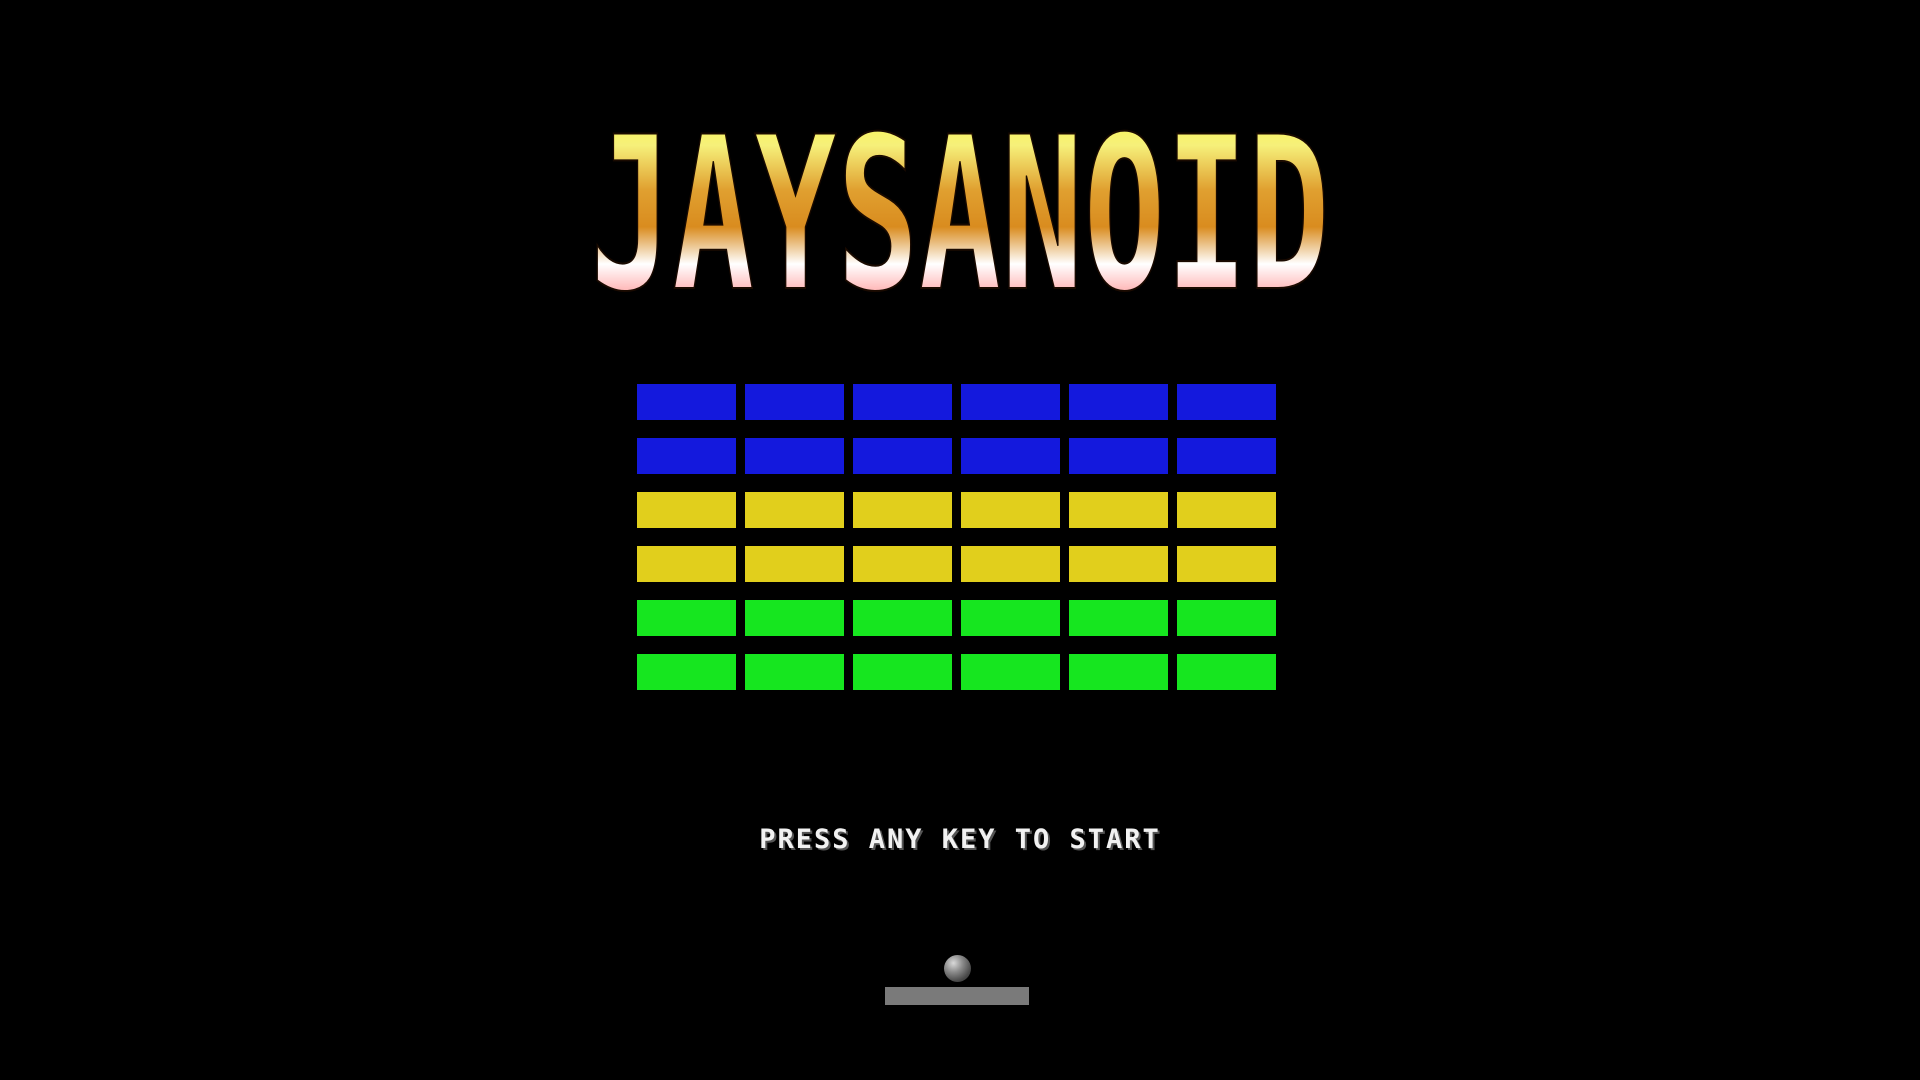  I want to click on ball, so click(957, 968).